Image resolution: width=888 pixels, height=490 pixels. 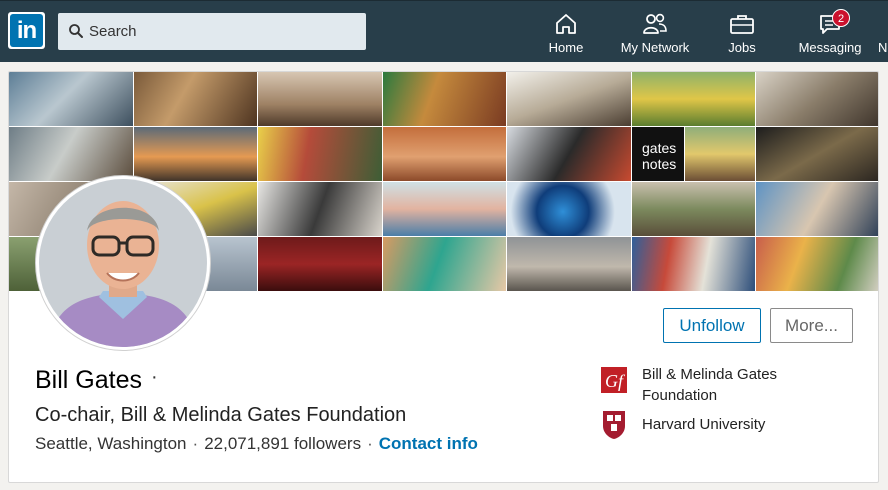 What do you see at coordinates (830, 47) in the screenshot?
I see `nav-messaging-label: Messaging` at bounding box center [830, 47].